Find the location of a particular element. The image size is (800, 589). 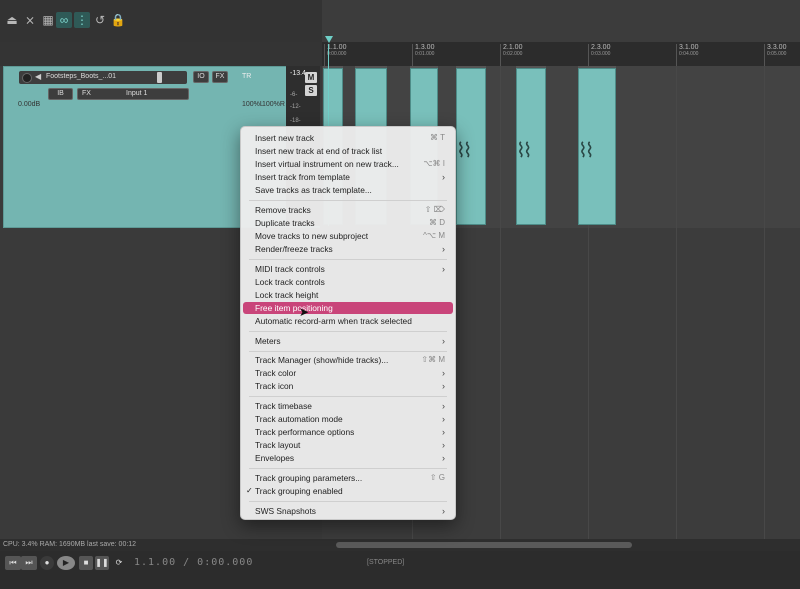

meter-tick: -12- is located at coordinates (295, 107).